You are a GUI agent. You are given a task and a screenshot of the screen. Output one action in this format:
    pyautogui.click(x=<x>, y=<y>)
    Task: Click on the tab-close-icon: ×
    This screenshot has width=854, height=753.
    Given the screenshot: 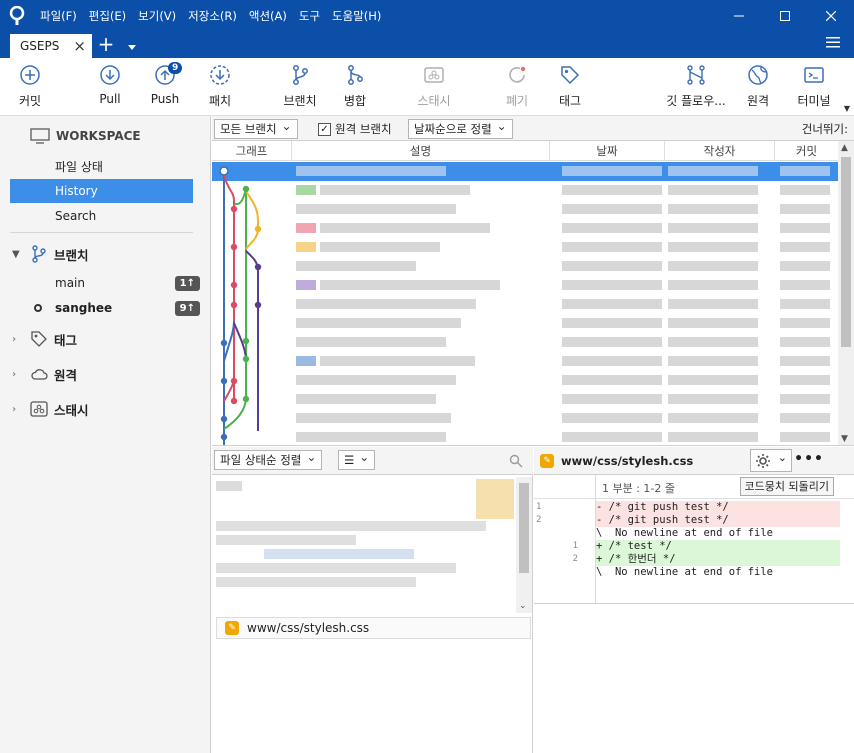 What is the action you would take?
    pyautogui.click(x=79, y=46)
    